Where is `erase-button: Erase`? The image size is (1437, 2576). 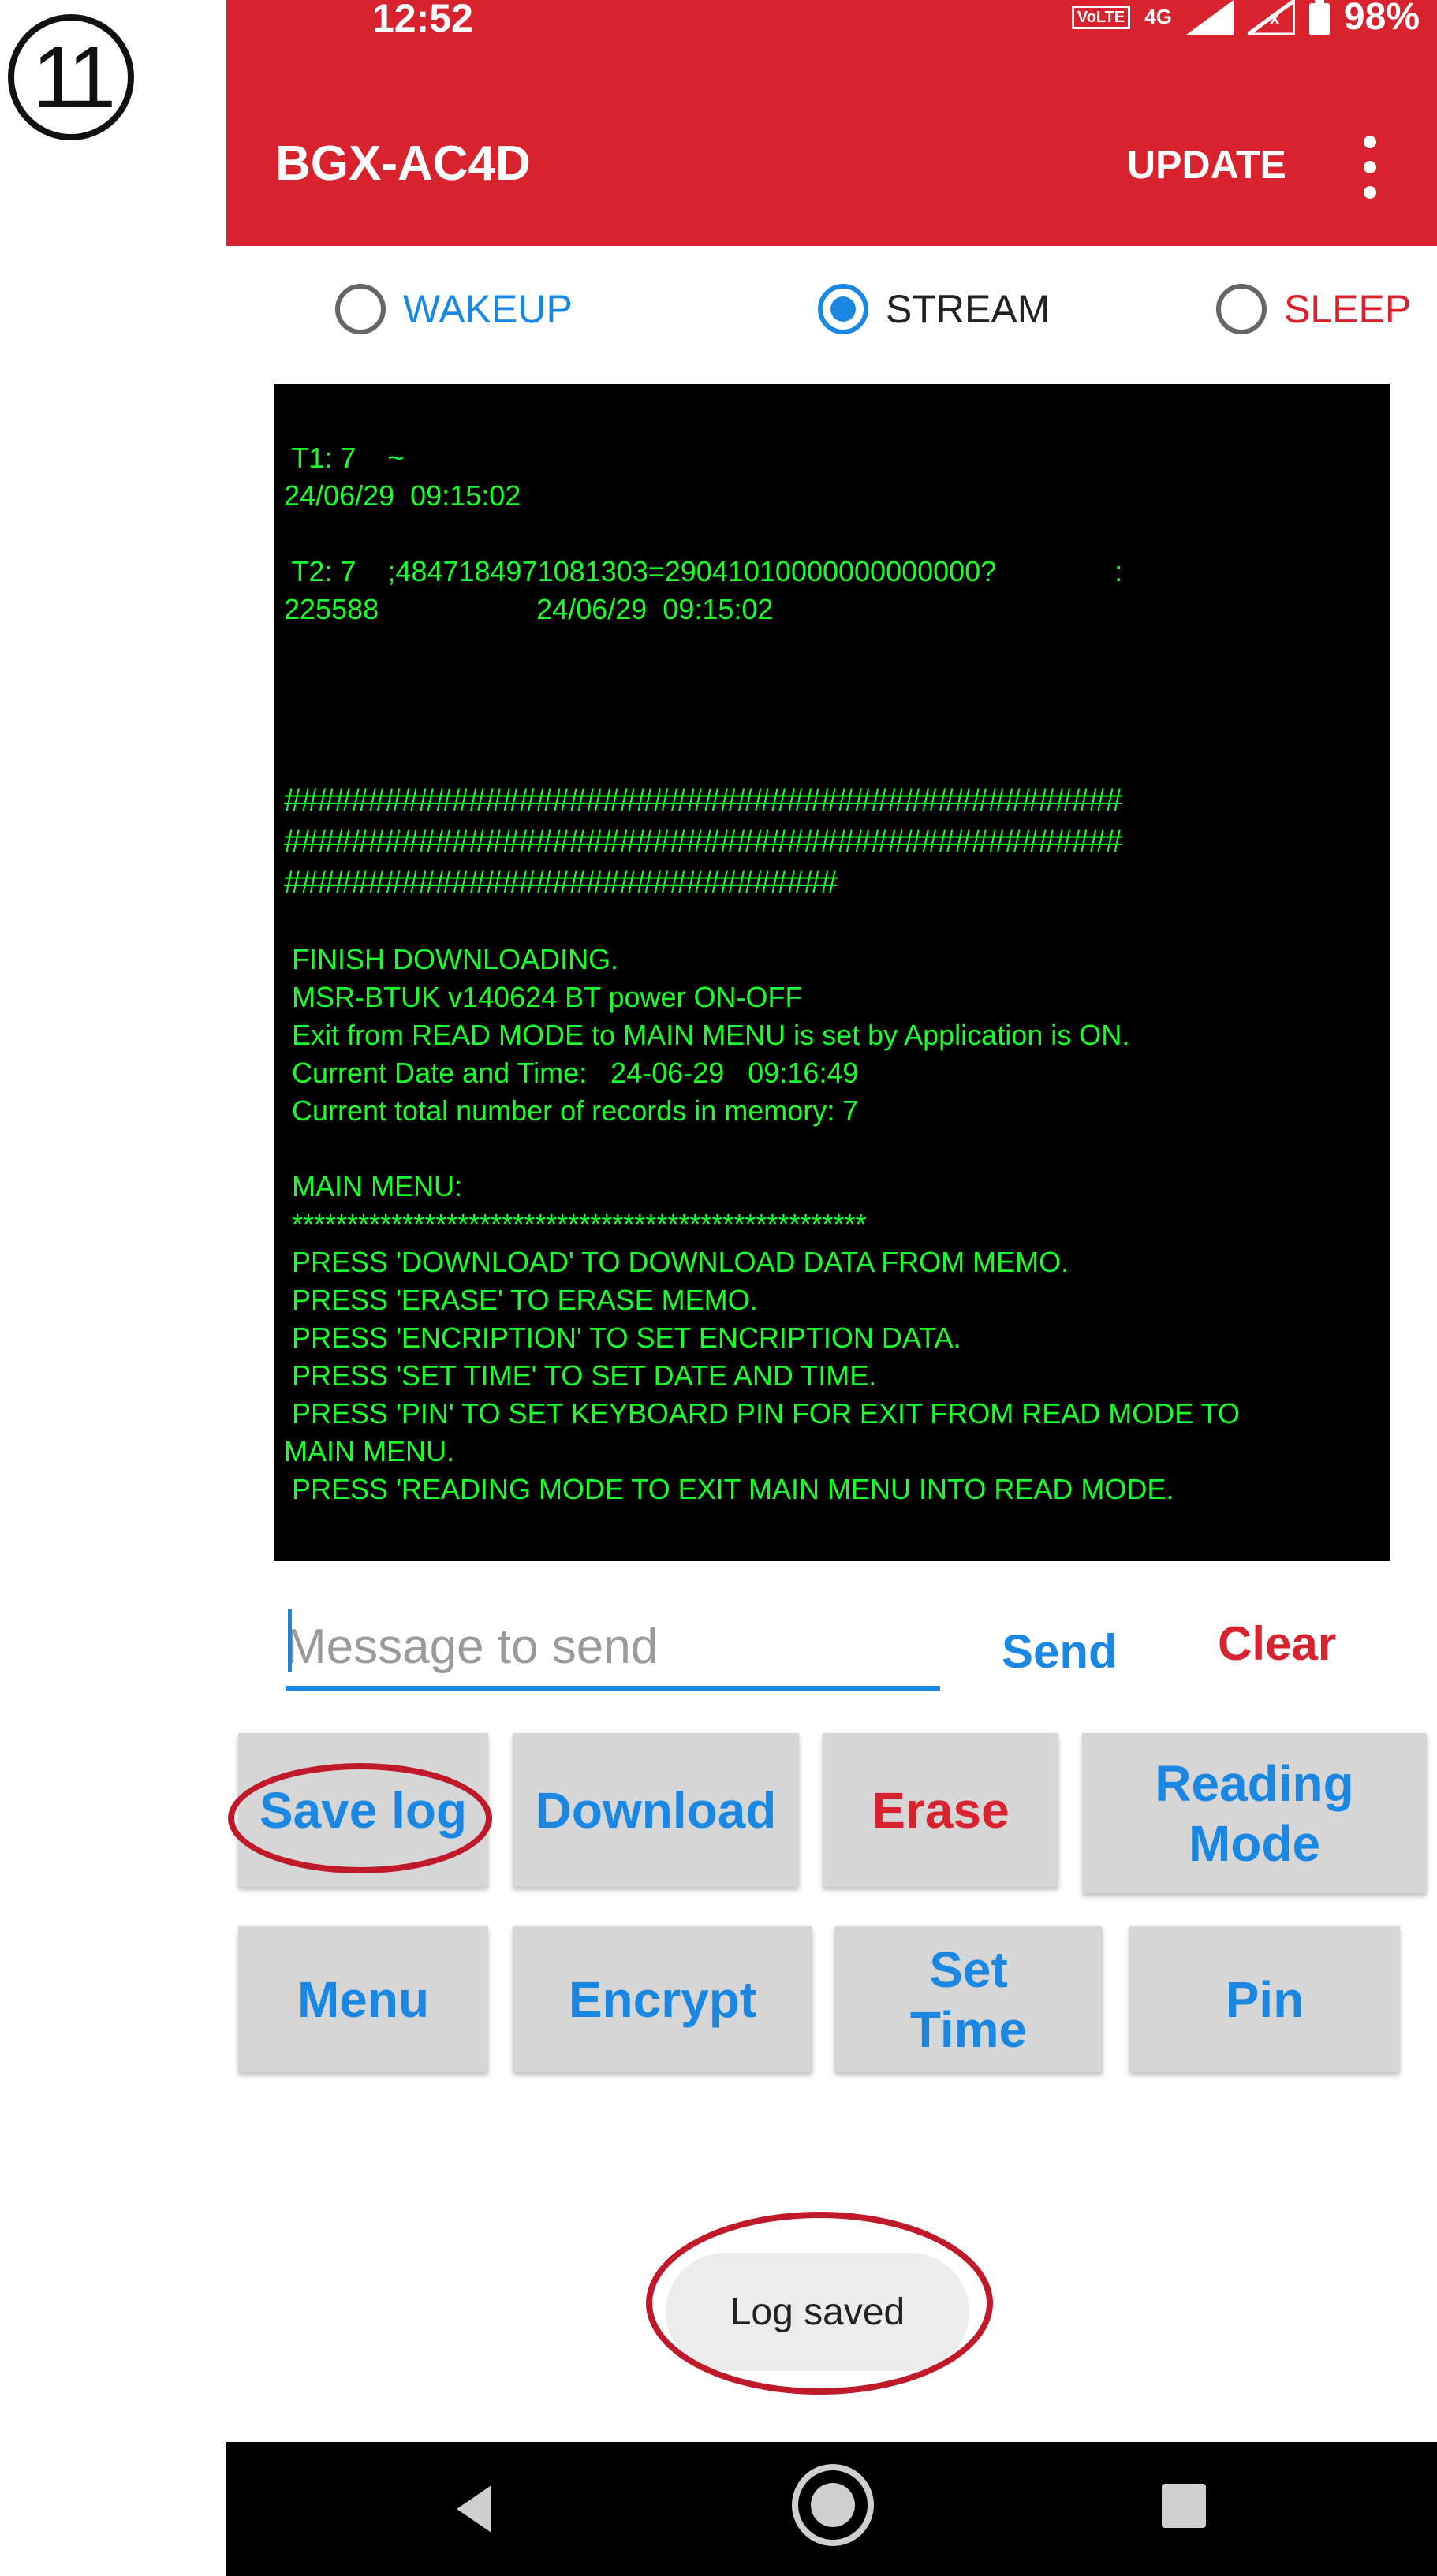
erase-button: Erase is located at coordinates (940, 1810).